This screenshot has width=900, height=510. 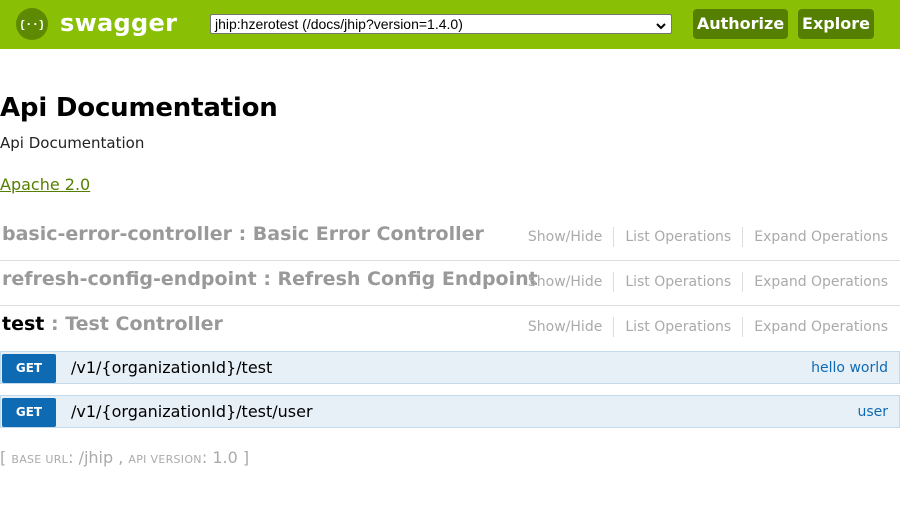 What do you see at coordinates (225, 457) in the screenshot?
I see `api-version-value: 1.0` at bounding box center [225, 457].